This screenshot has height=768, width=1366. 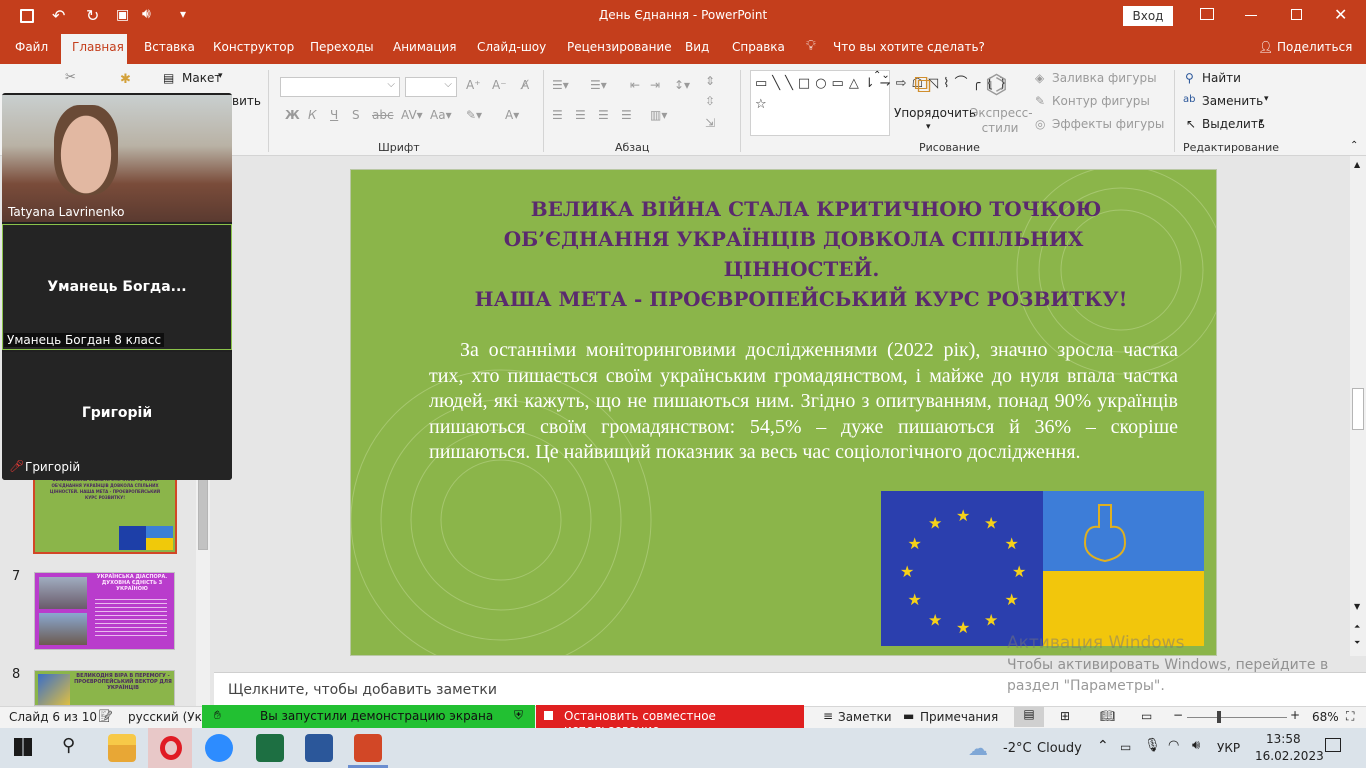 What do you see at coordinates (117, 158) in the screenshot?
I see `participant-tile-1: Tatyana Lavrinenko` at bounding box center [117, 158].